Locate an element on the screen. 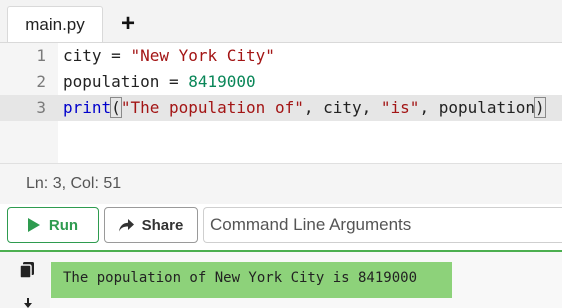 This screenshot has width=562, height=308. add-tab-button: + is located at coordinates (128, 24).